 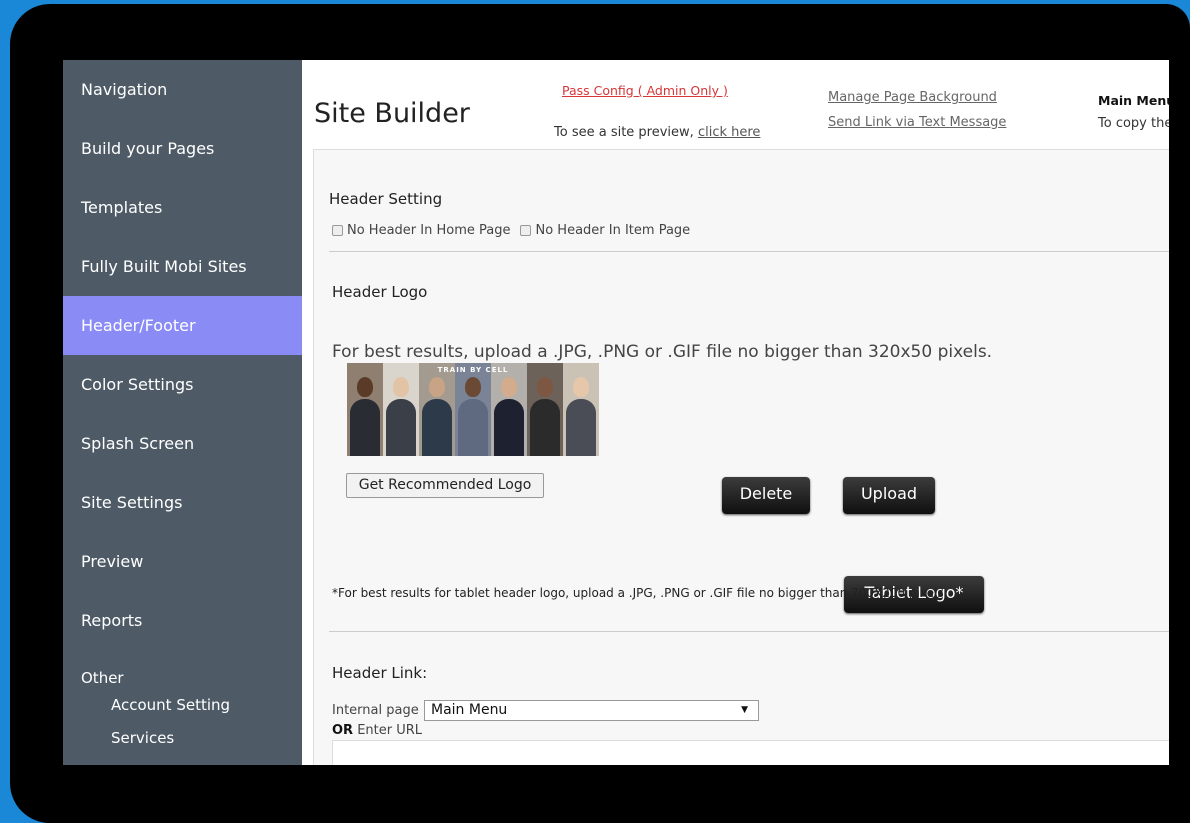 I want to click on no-header-home-checkbox, so click(x=337, y=230).